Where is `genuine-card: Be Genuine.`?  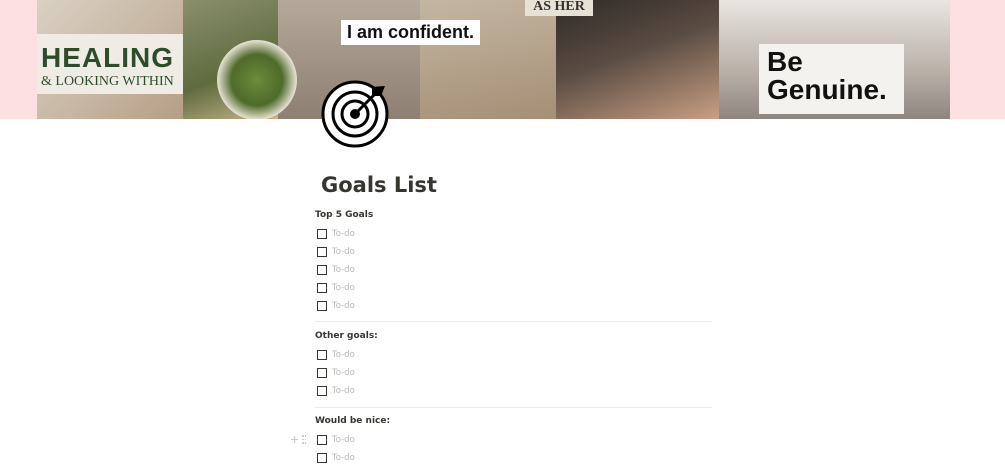
genuine-card: Be Genuine. is located at coordinates (831, 79).